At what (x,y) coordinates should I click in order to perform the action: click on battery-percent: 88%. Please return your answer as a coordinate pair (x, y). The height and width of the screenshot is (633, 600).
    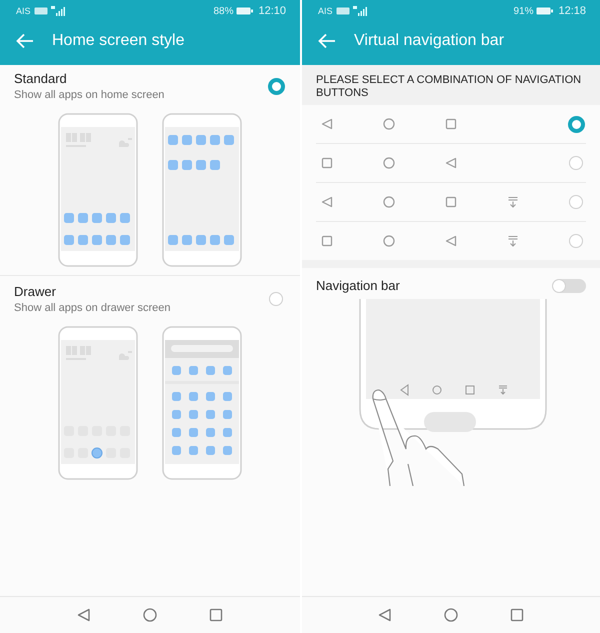
    Looking at the image, I should click on (223, 11).